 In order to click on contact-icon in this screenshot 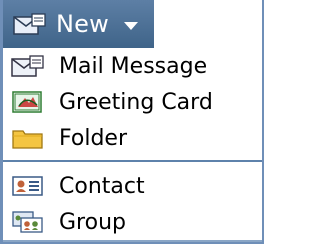, I will do `click(28, 186)`.